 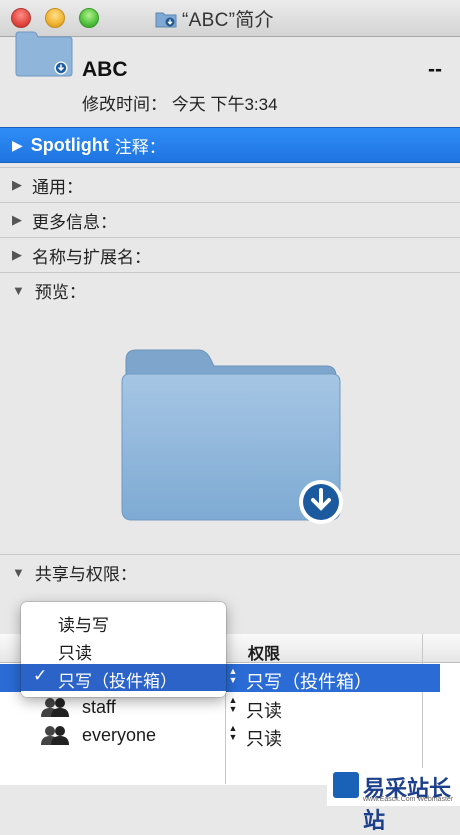 I want to click on table-row: everyone ▲ ▼ 只读, so click(x=220, y=735).